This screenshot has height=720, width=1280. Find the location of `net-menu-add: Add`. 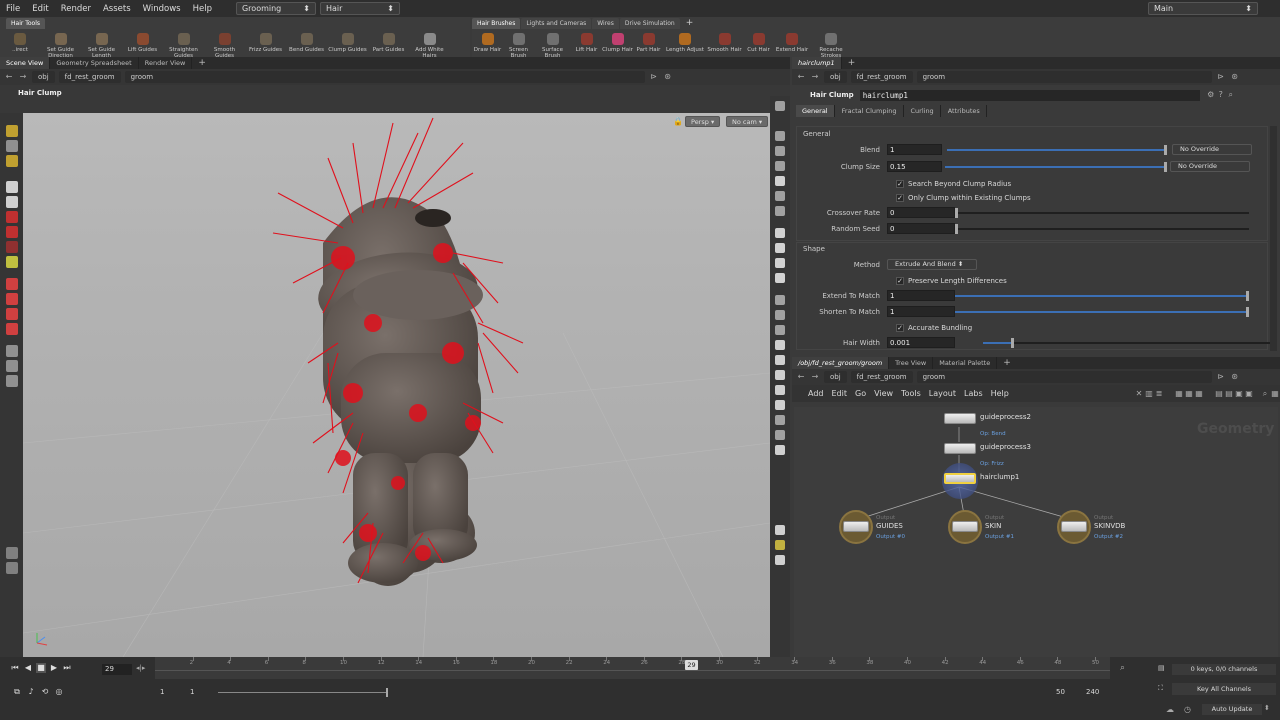

net-menu-add: Add is located at coordinates (816, 393).